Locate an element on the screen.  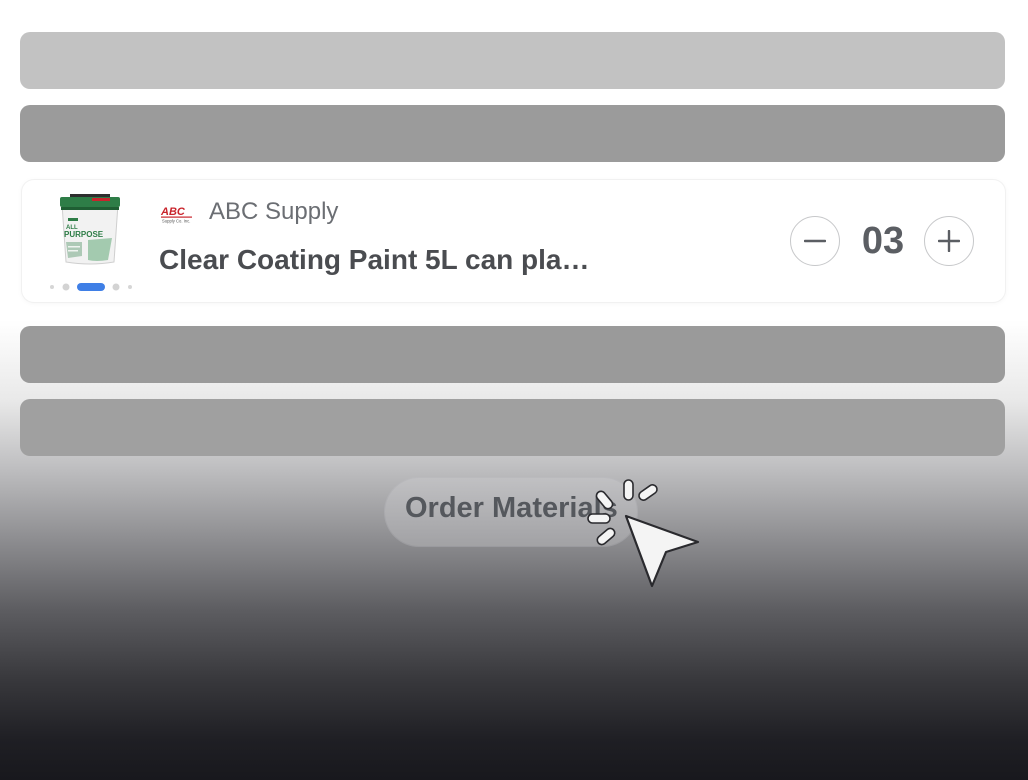
image-carousel-indicator is located at coordinates (91, 284).